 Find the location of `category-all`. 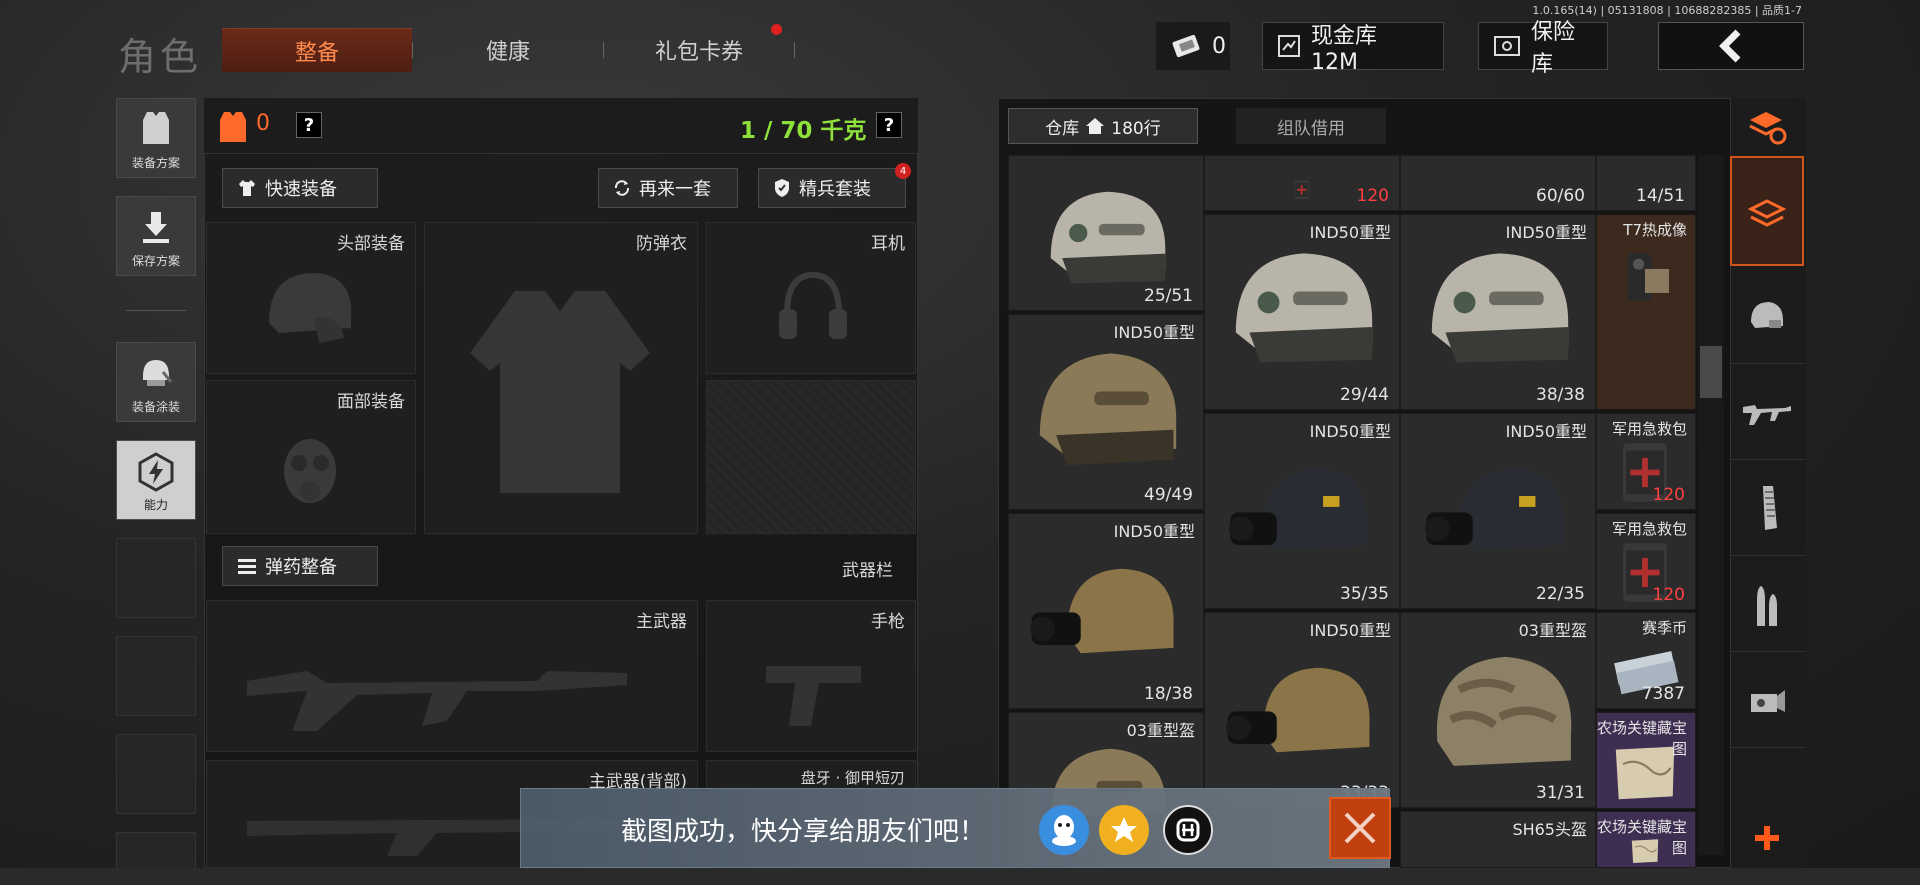

category-all is located at coordinates (1767, 211).